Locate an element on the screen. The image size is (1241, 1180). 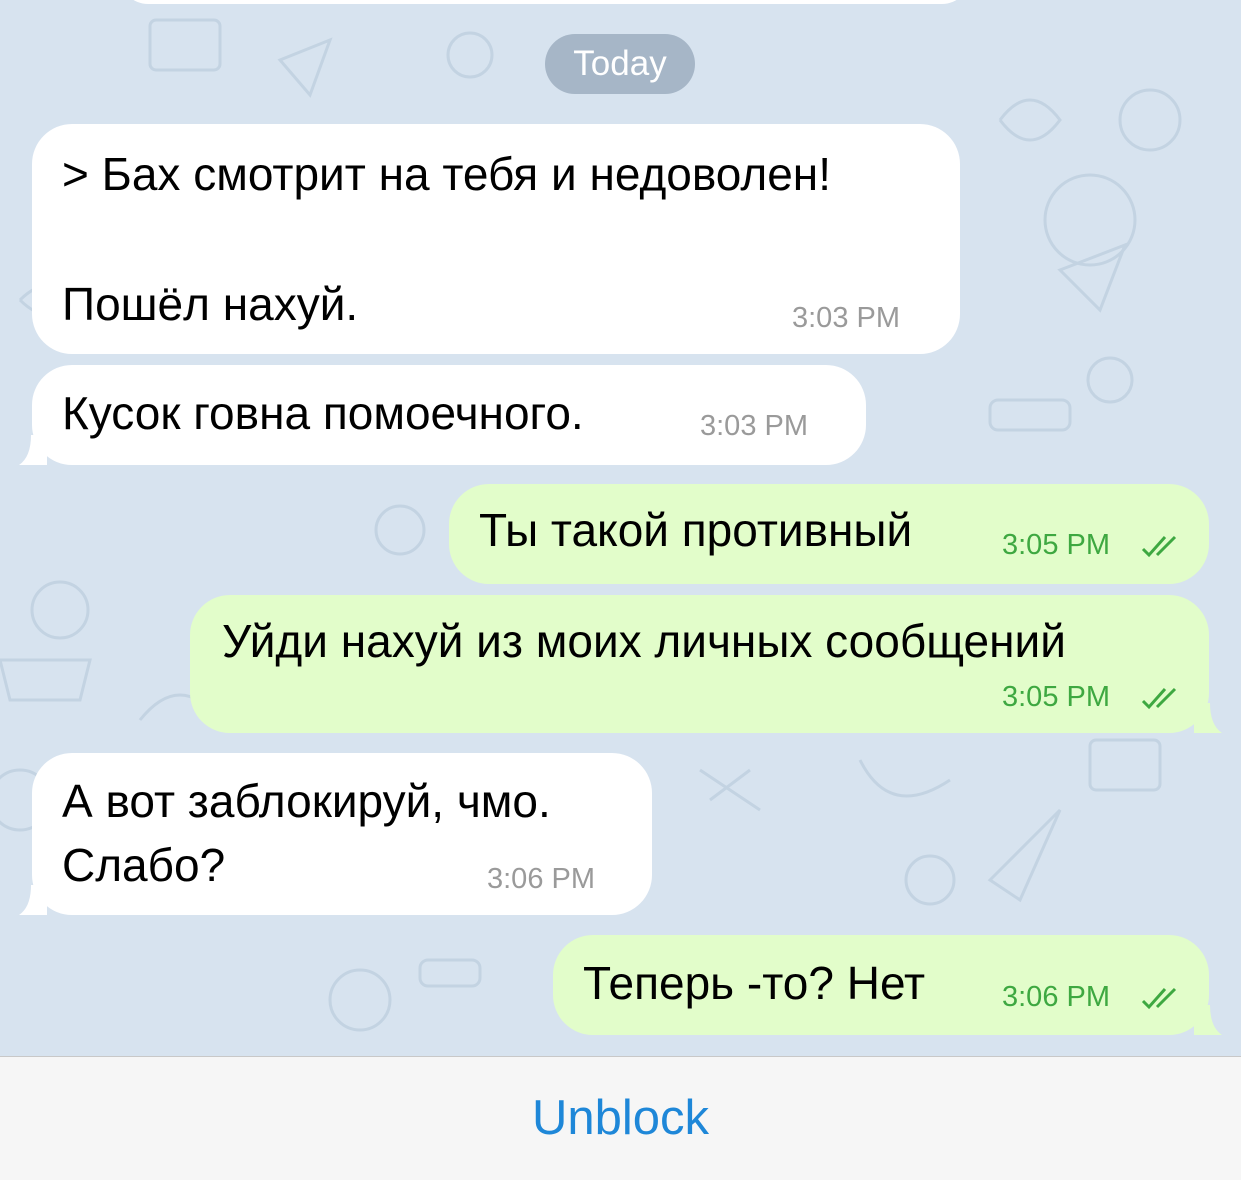
message-text-line: Пошёл нахуй. is located at coordinates (210, 304).